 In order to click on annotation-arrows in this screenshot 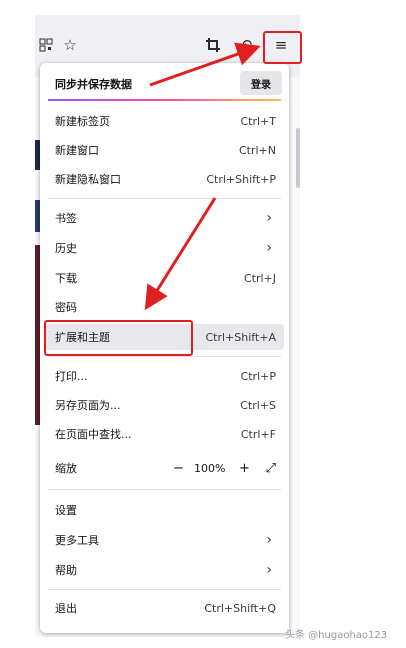, I will do `click(202, 176)`.